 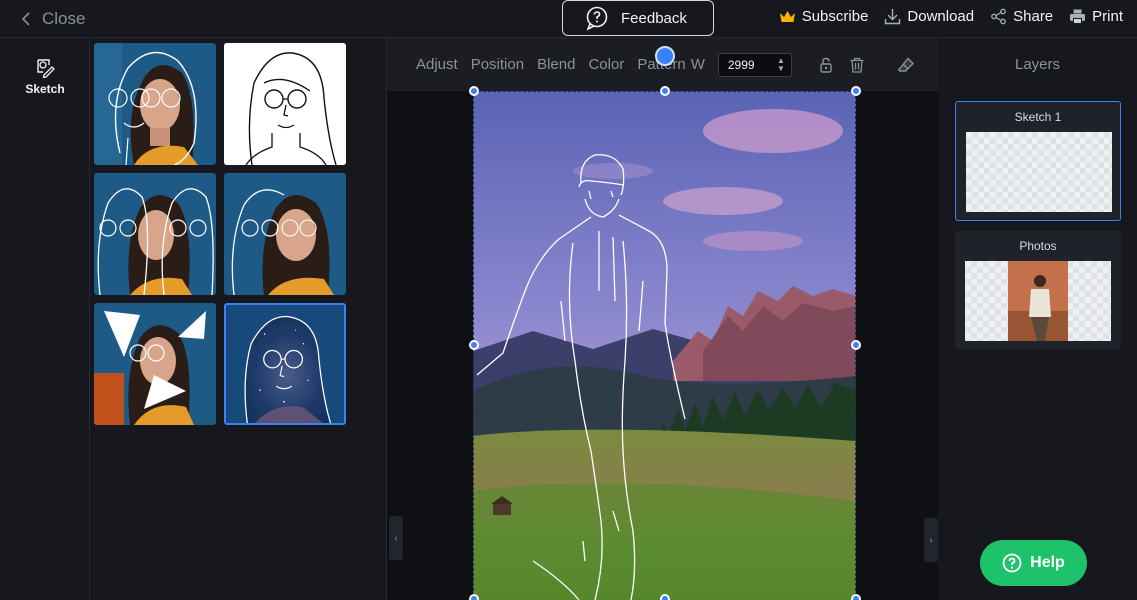 I want to click on rail-item-sketch: Sketch, so click(x=45, y=76).